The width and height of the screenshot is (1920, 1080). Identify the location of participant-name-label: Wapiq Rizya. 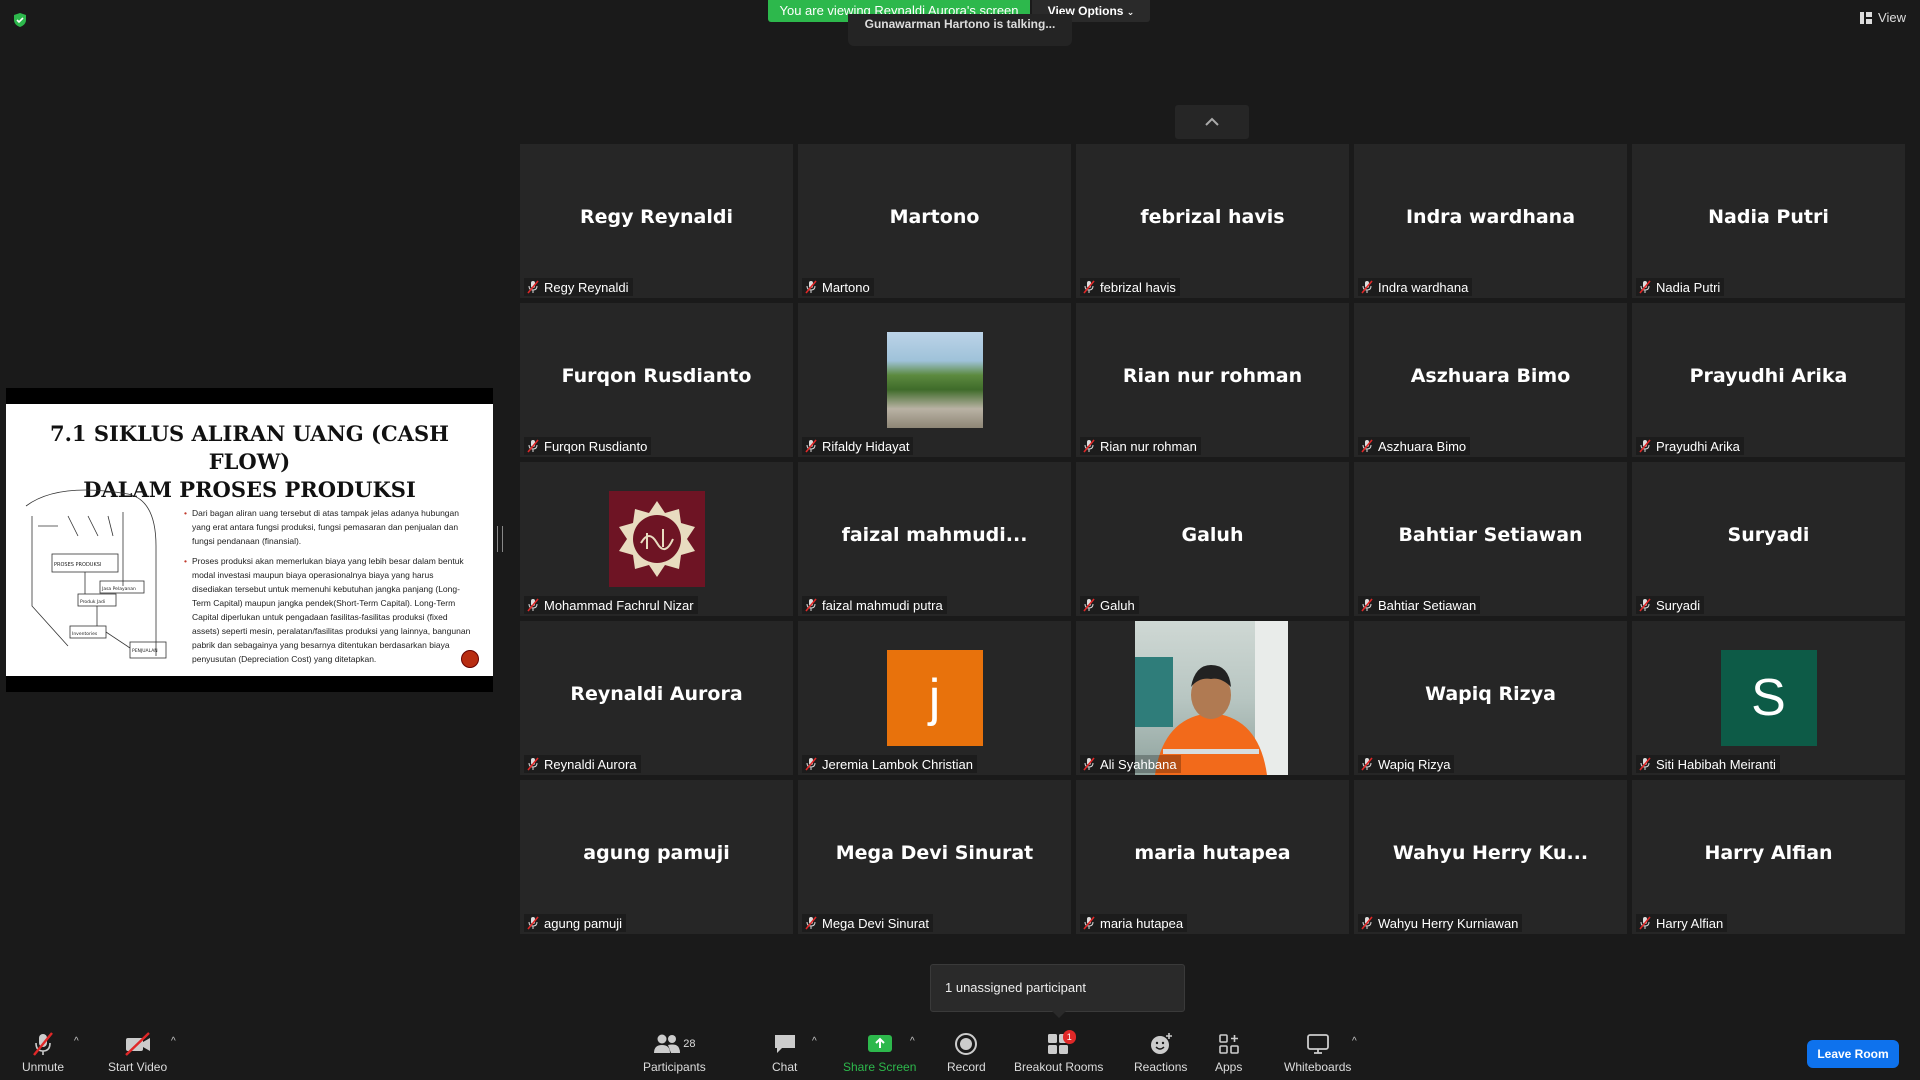
(1406, 764).